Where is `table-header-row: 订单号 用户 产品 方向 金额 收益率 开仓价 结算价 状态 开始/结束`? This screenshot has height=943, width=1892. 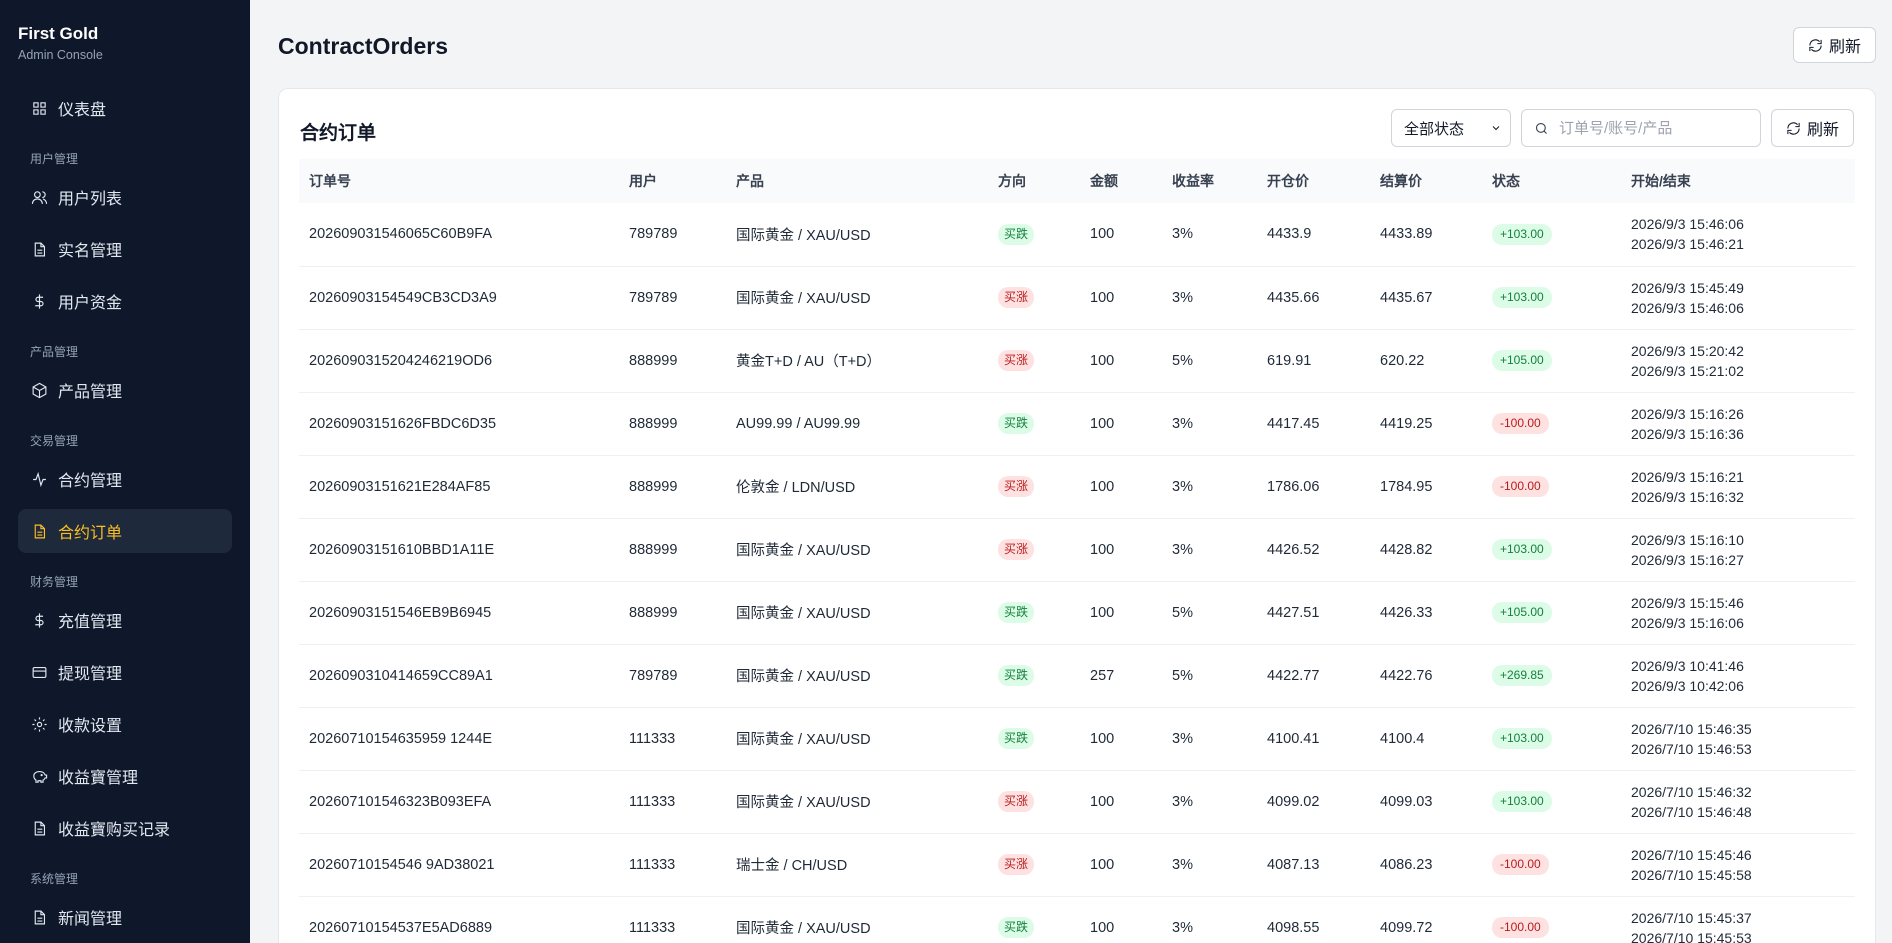
table-header-row: 订单号 用户 产品 方向 金额 收益率 开仓价 结算价 状态 开始/结束 is located at coordinates (1077, 181).